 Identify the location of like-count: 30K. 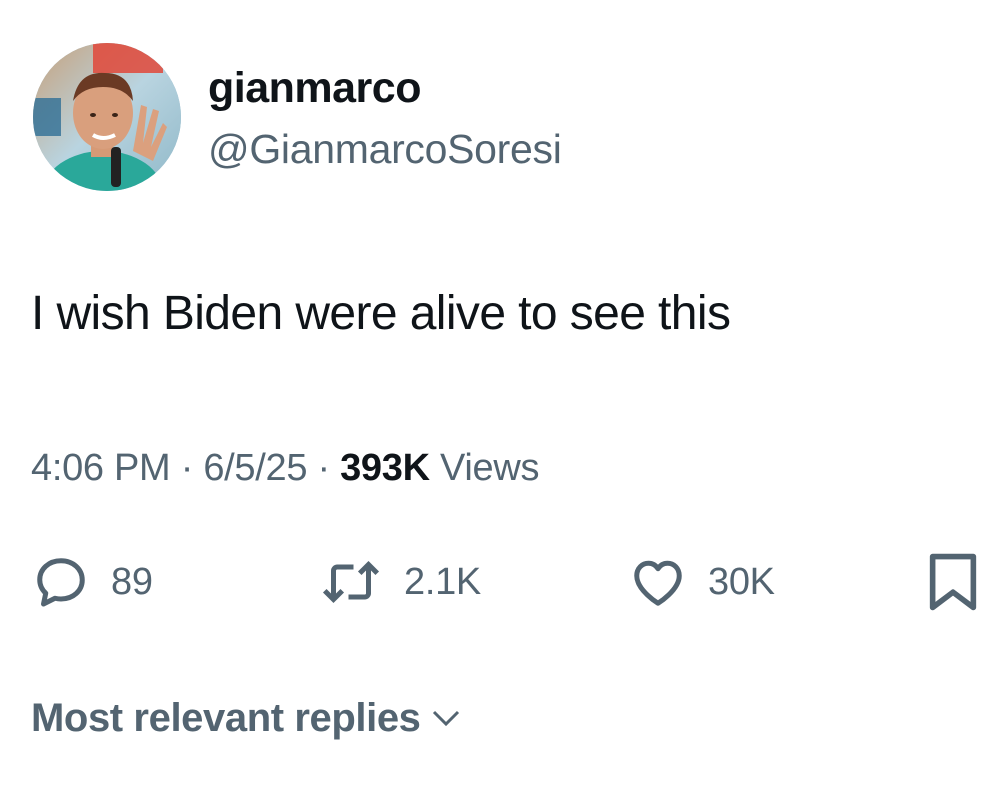
(741, 581).